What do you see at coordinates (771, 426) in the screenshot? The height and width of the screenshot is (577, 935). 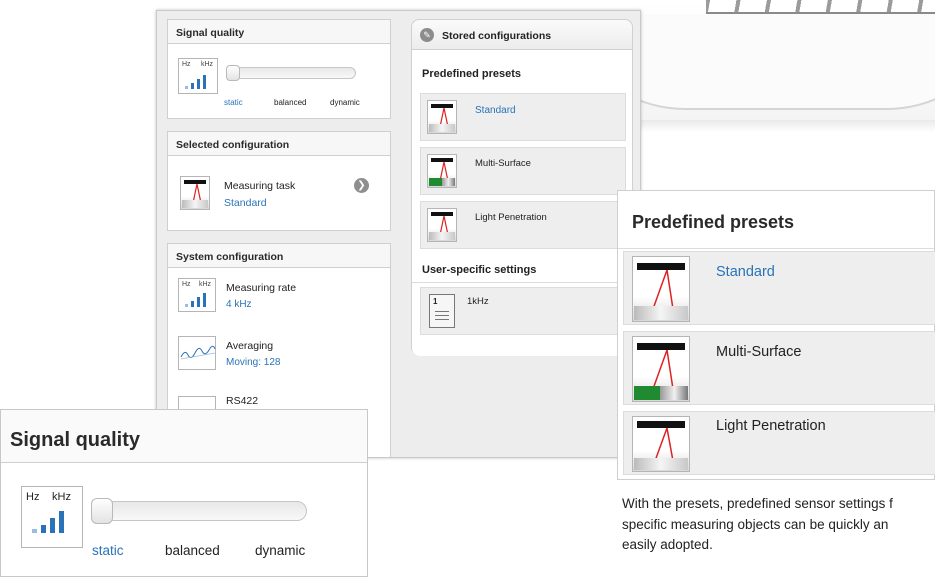 I see `zoom-preset-light-penetration-label: Light Penetration` at bounding box center [771, 426].